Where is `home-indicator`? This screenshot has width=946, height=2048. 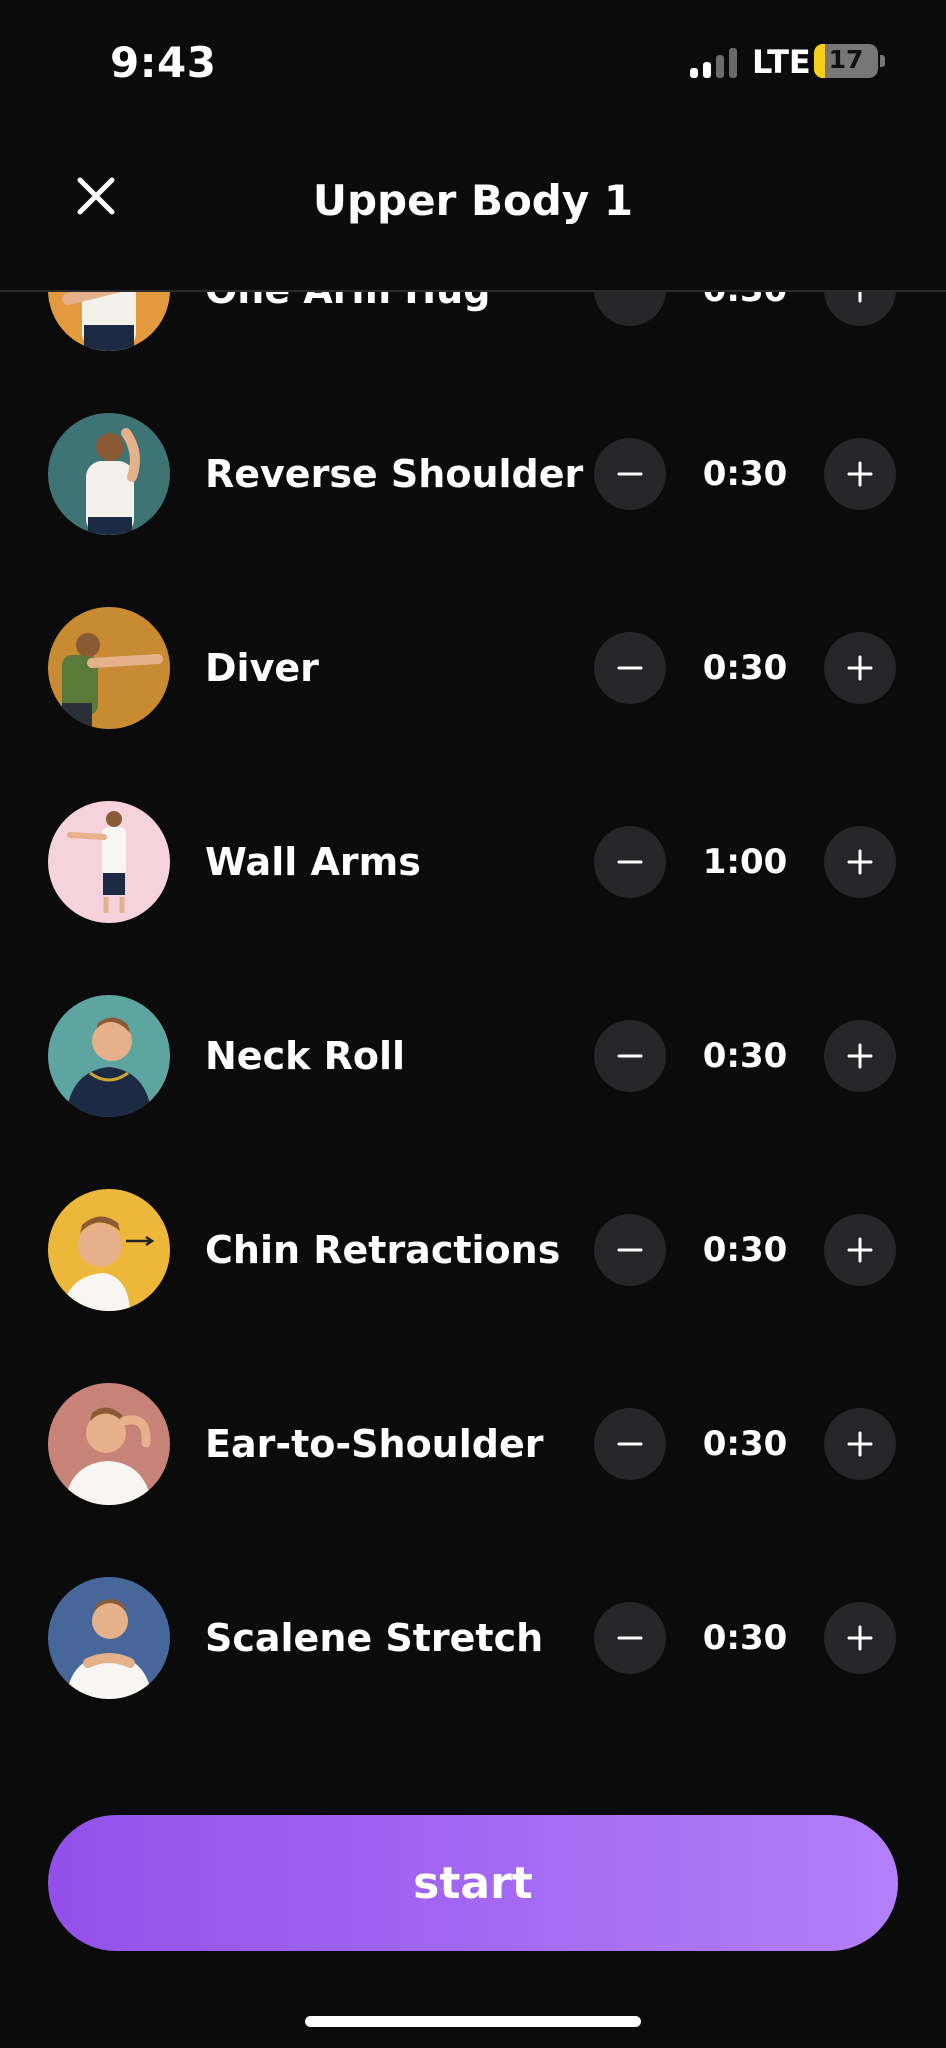 home-indicator is located at coordinates (473, 2021).